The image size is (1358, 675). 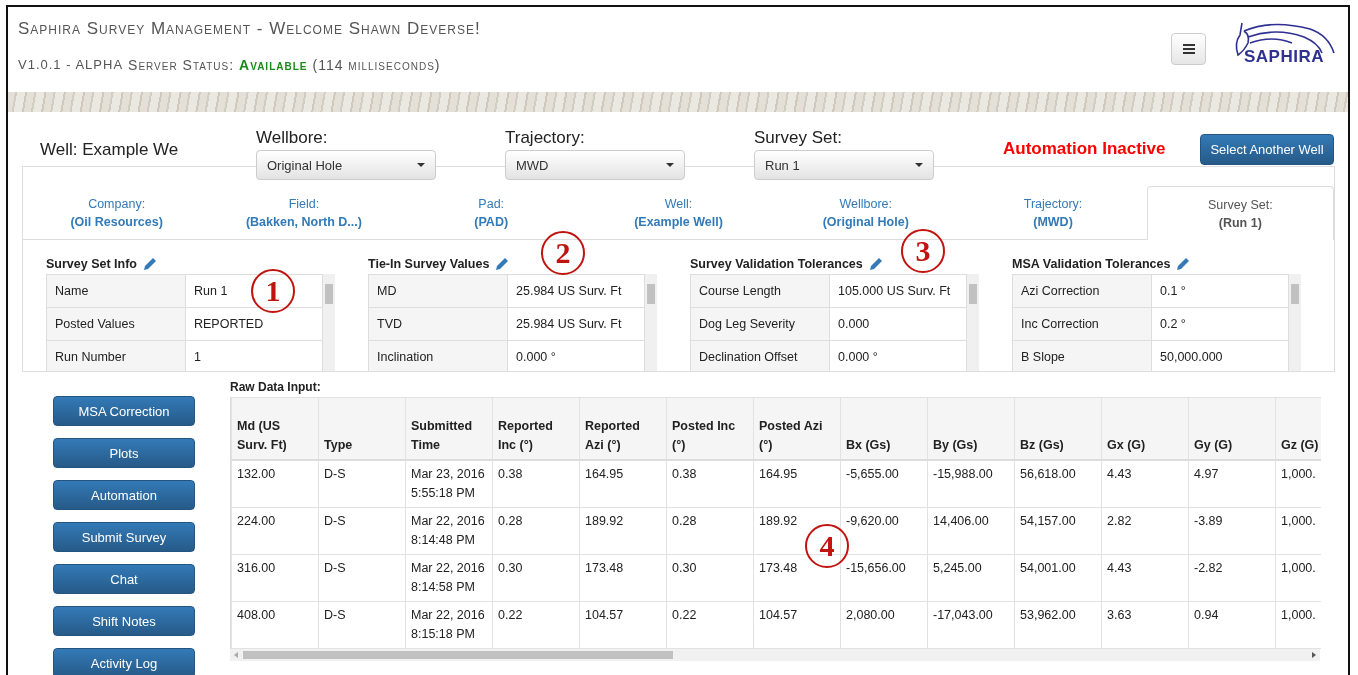 I want to click on property-name: Dog Leg Severity, so click(x=760, y=324).